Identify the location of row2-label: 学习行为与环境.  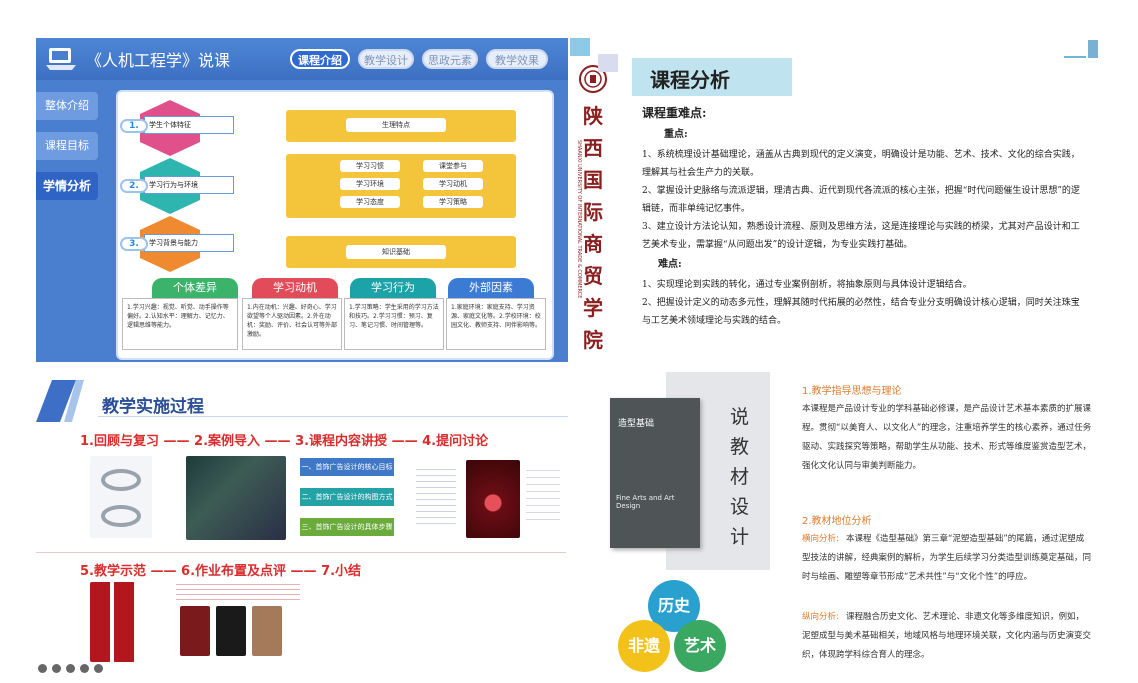
(189, 185).